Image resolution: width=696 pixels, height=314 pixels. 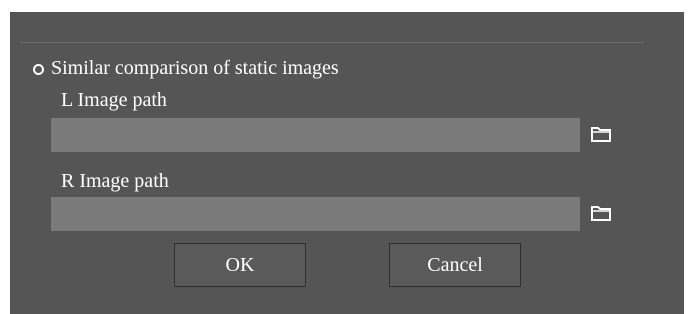 I want to click on radio-icon, so click(x=38, y=69).